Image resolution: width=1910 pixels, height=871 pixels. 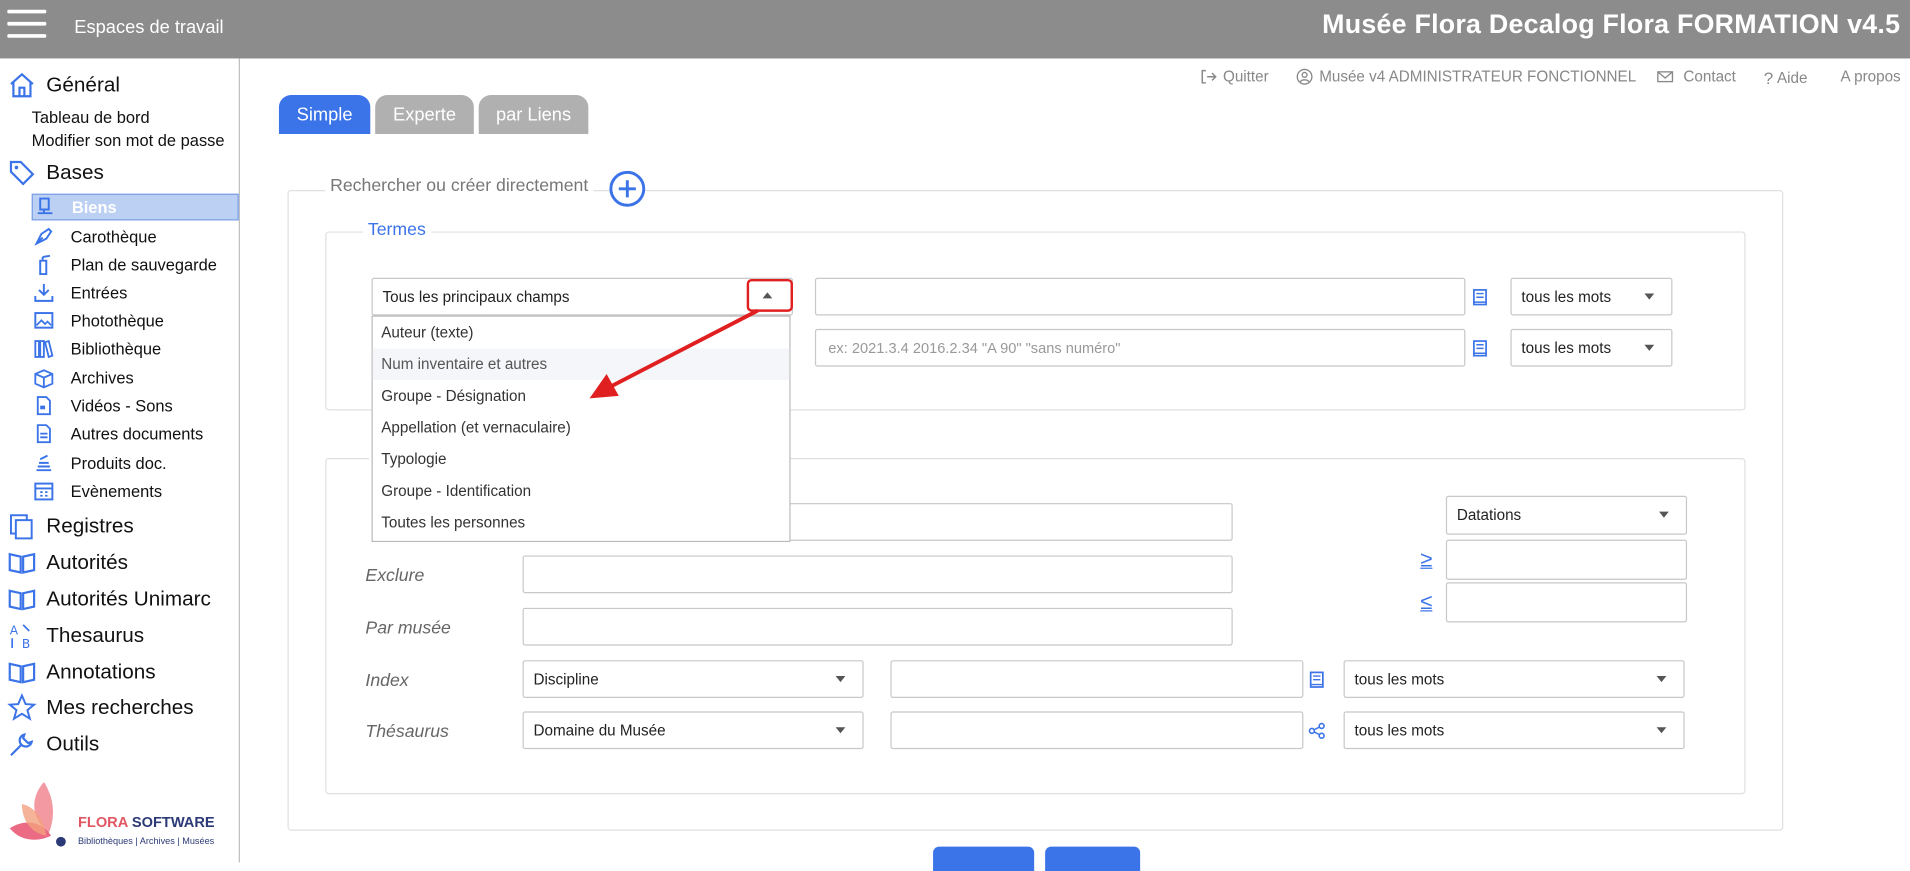 What do you see at coordinates (877, 574) in the screenshot?
I see `exclude-input` at bounding box center [877, 574].